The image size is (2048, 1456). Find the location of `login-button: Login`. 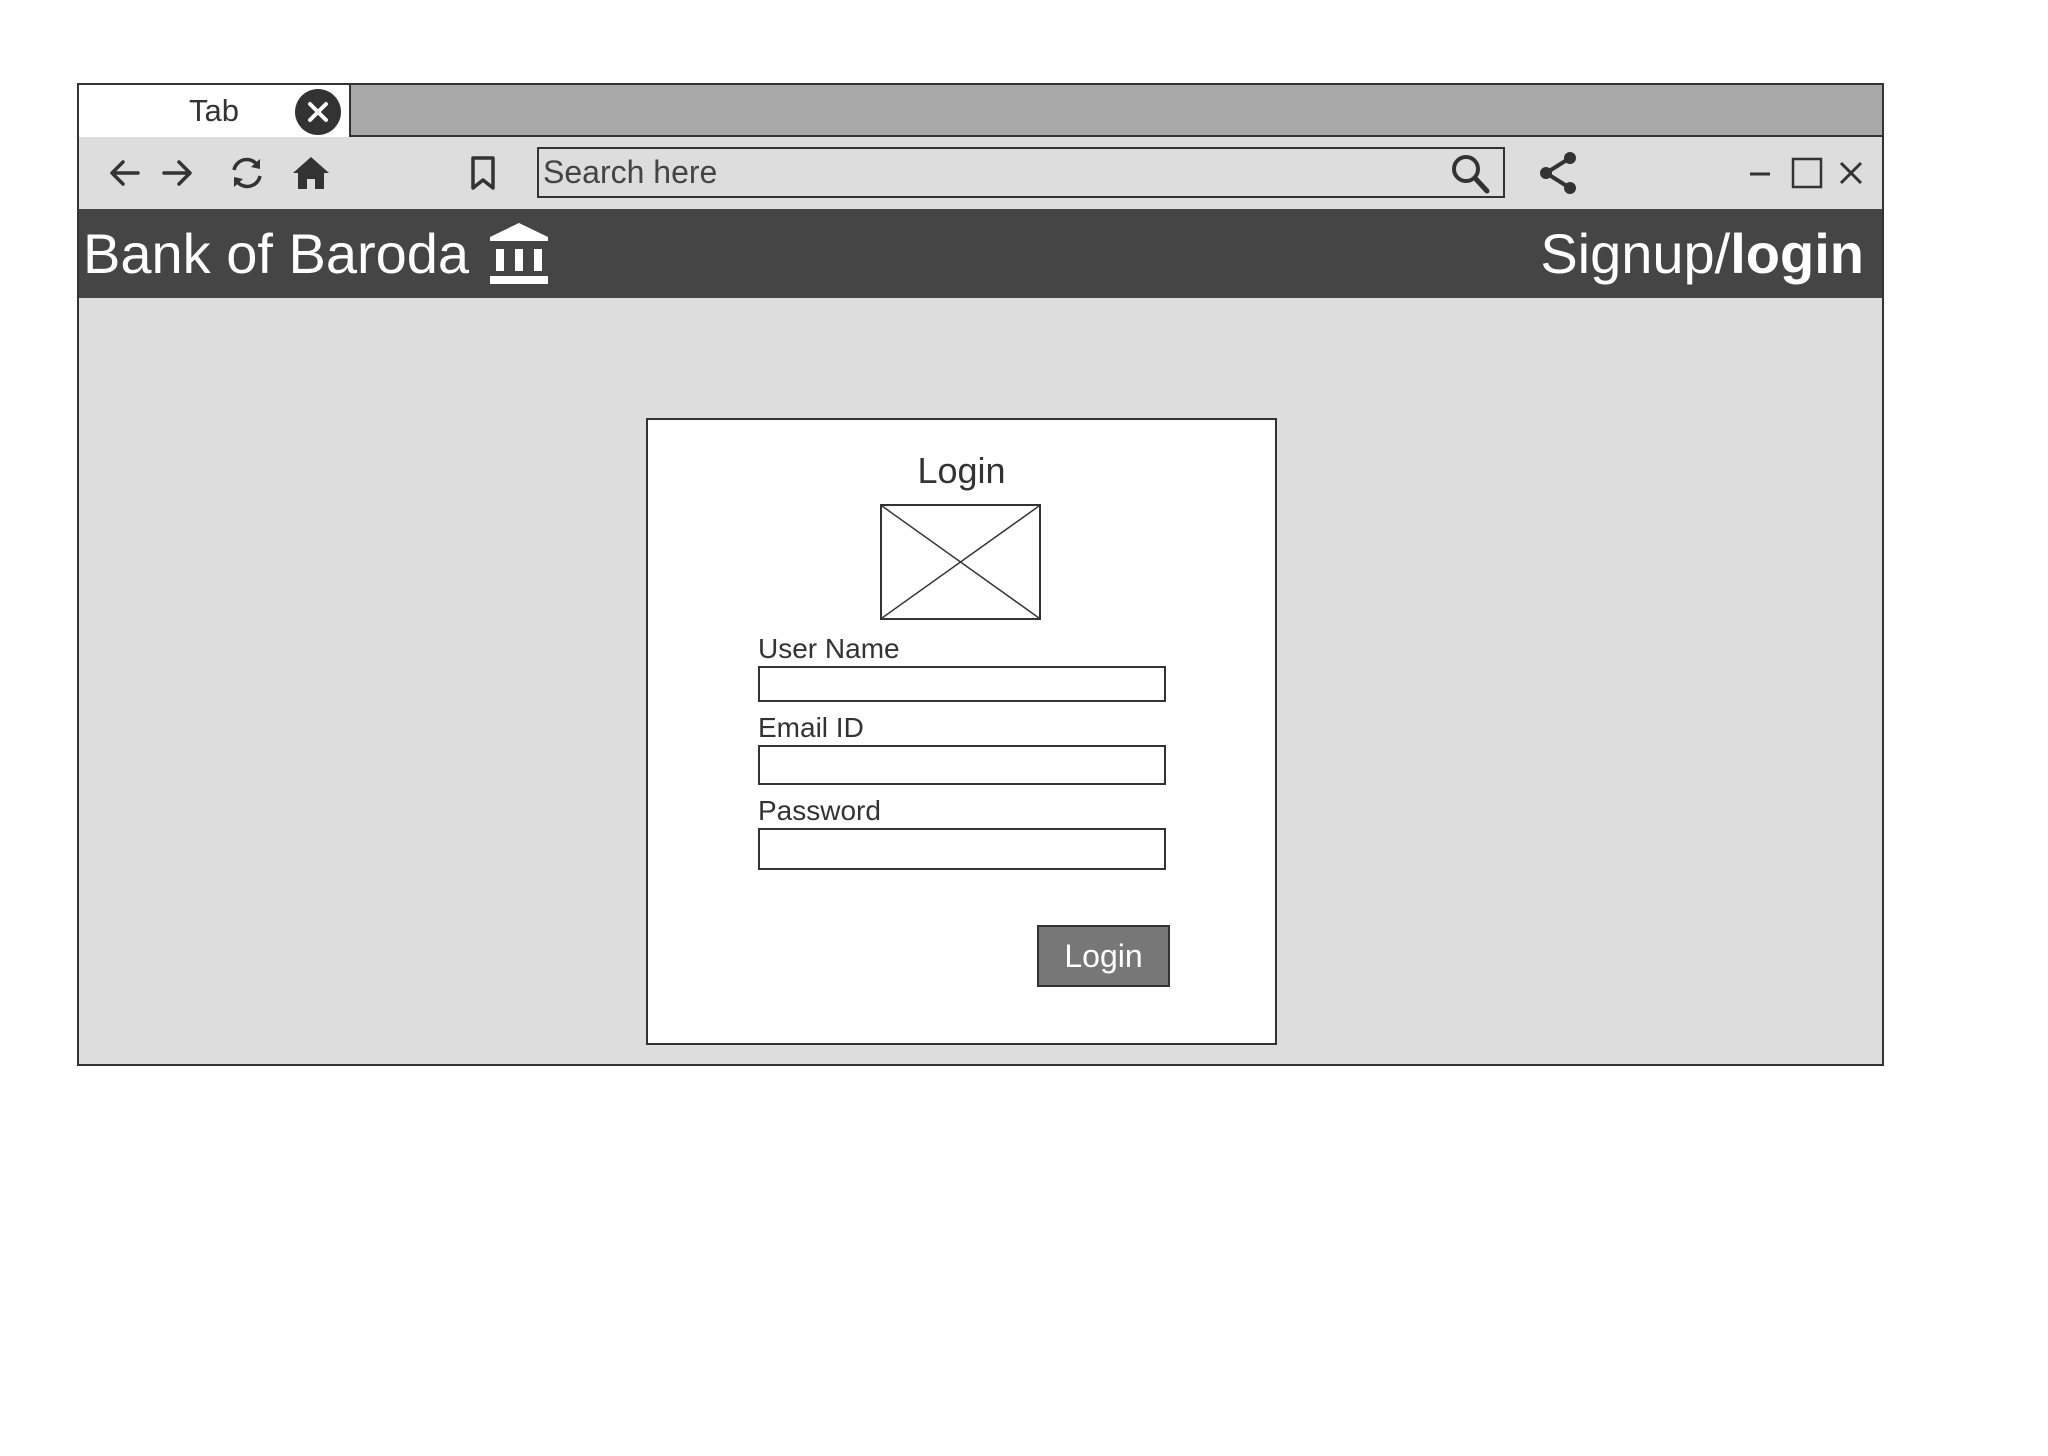

login-button: Login is located at coordinates (1103, 956).